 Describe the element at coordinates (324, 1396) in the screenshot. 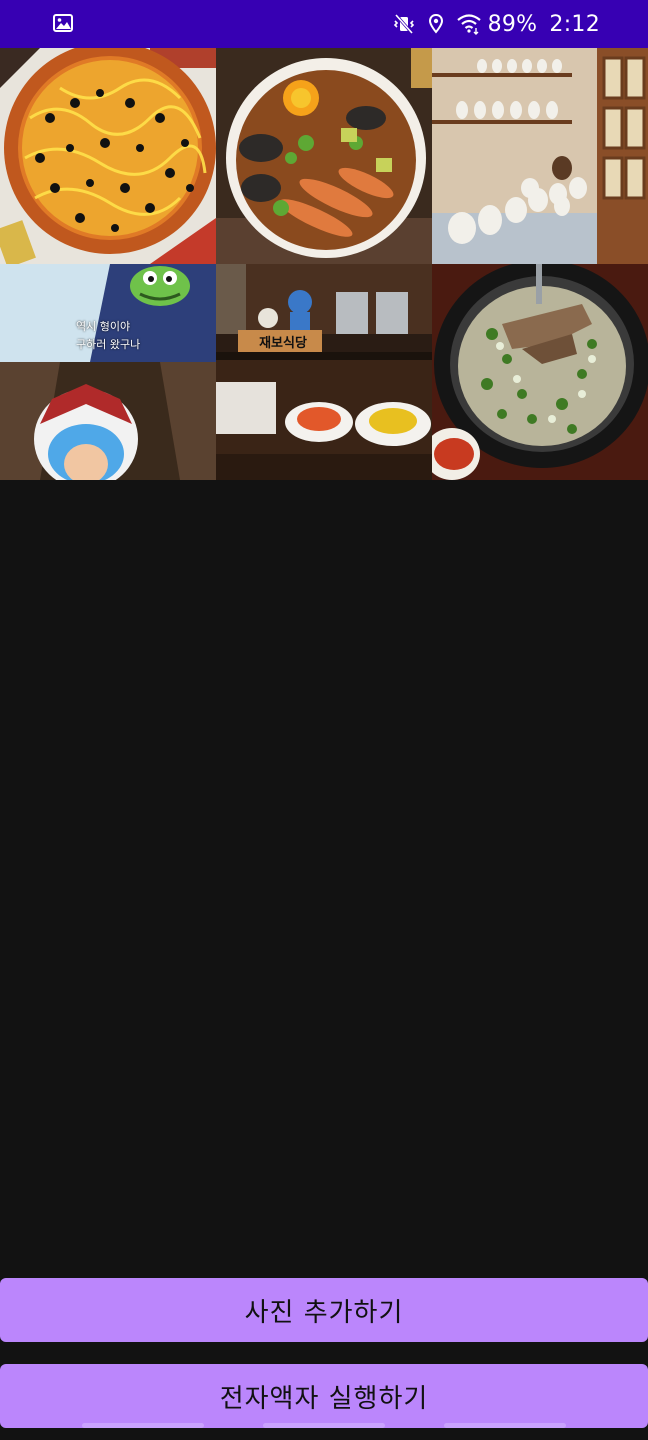

I see `run-photo-frame-button: 전자액자 실행하기` at that location.